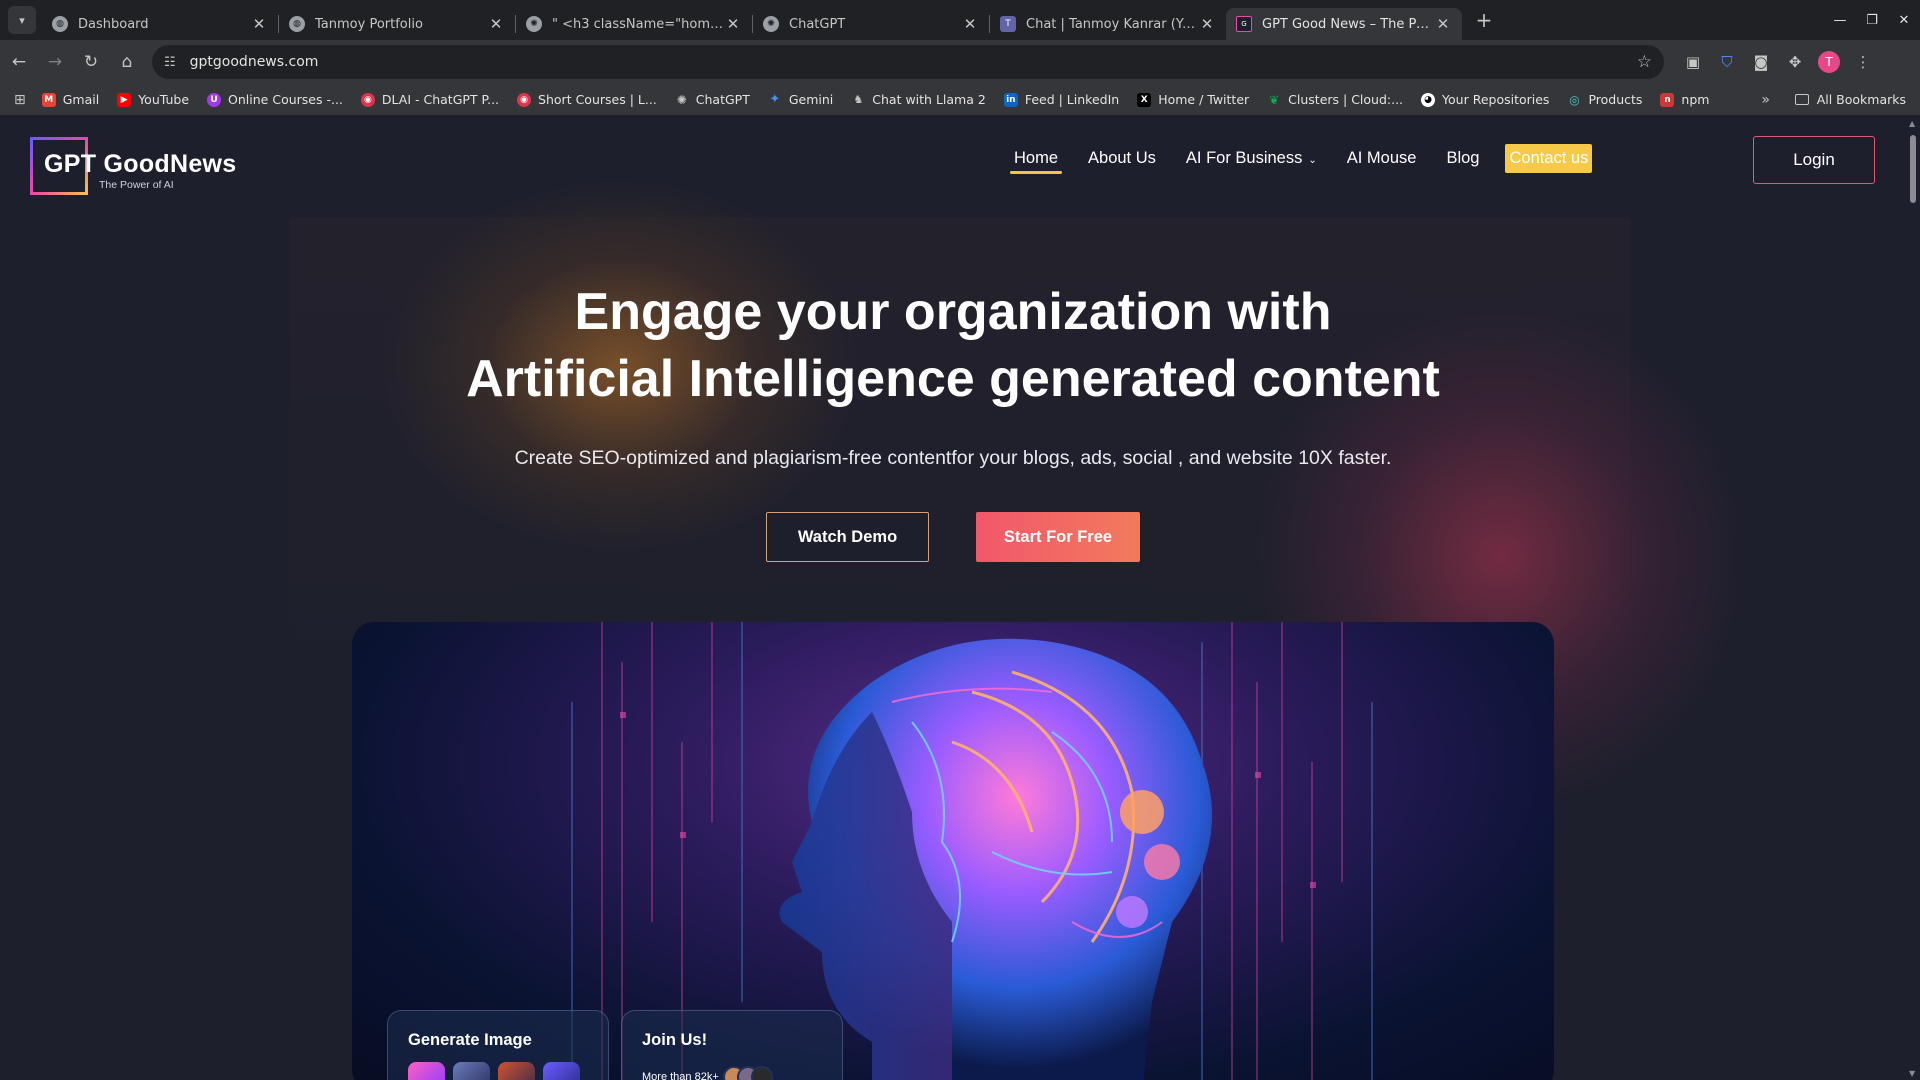 Image resolution: width=1920 pixels, height=1080 pixels. I want to click on new-tab-button: +, so click(1484, 20).